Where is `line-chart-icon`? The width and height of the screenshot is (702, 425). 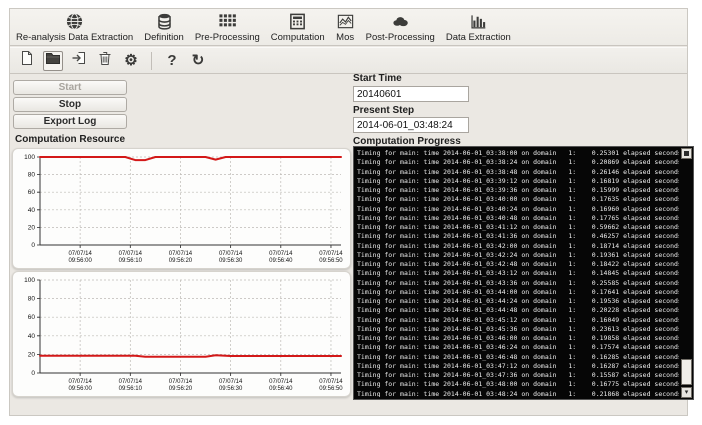 line-chart-icon is located at coordinates (345, 21).